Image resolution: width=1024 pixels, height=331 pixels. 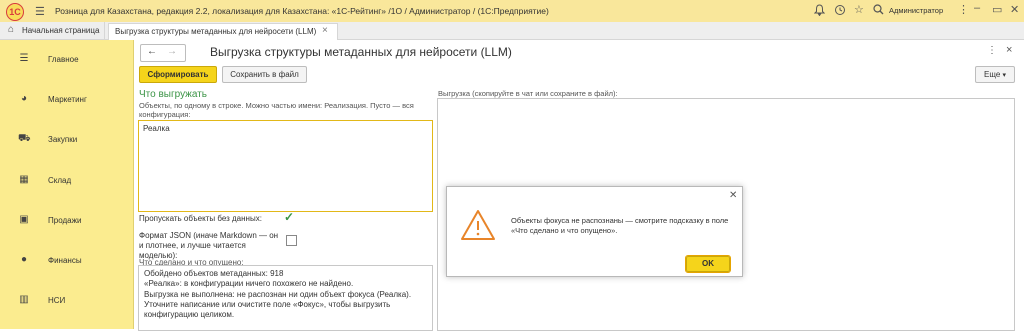 What do you see at coordinates (24, 259) in the screenshot?
I see `coins-icon: ●` at bounding box center [24, 259].